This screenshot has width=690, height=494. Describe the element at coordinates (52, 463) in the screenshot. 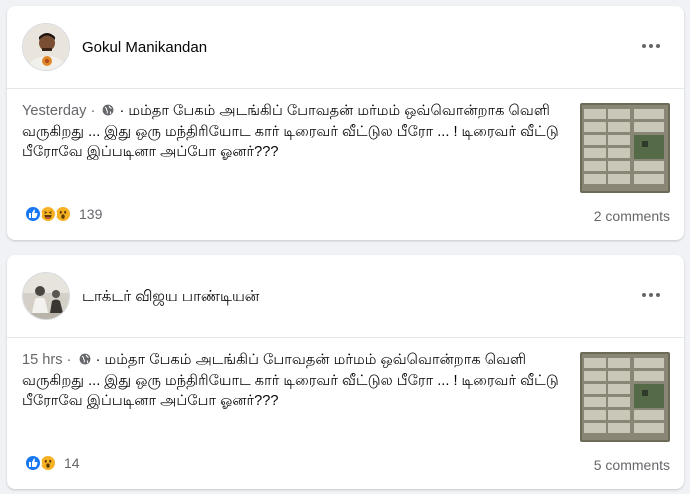

I see `reactions-bar: 14` at that location.